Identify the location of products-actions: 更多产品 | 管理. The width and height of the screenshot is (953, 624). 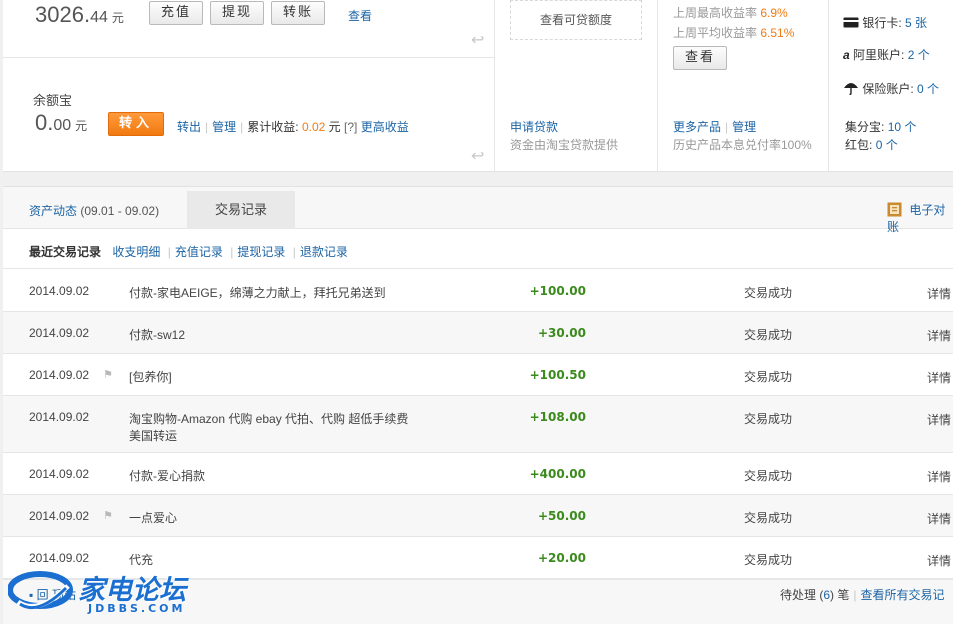
(714, 126).